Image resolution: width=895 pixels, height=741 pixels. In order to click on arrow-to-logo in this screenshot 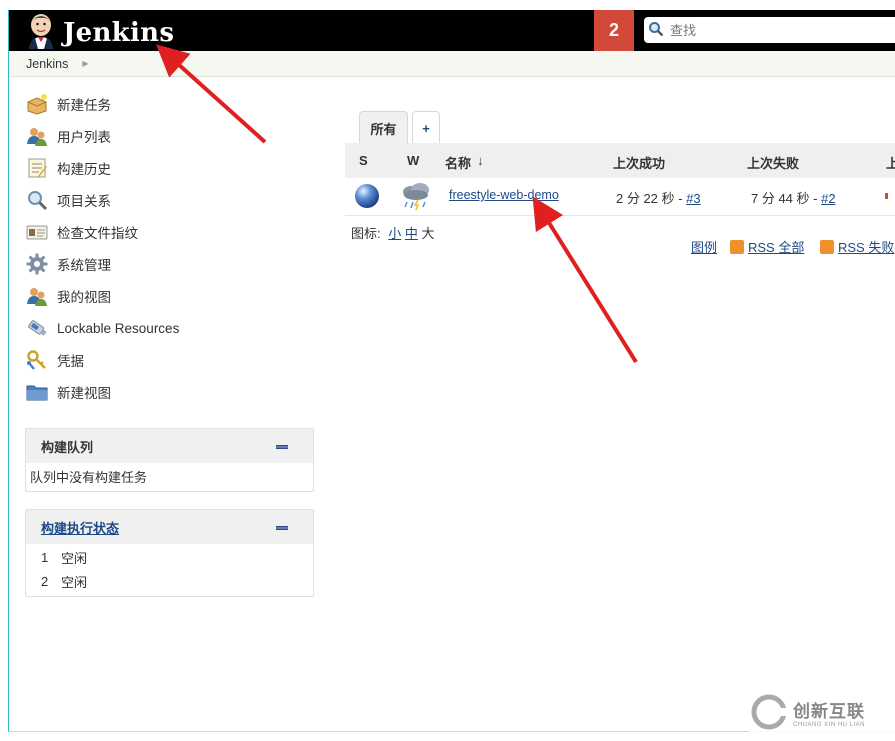, I will do `click(211, 94)`.